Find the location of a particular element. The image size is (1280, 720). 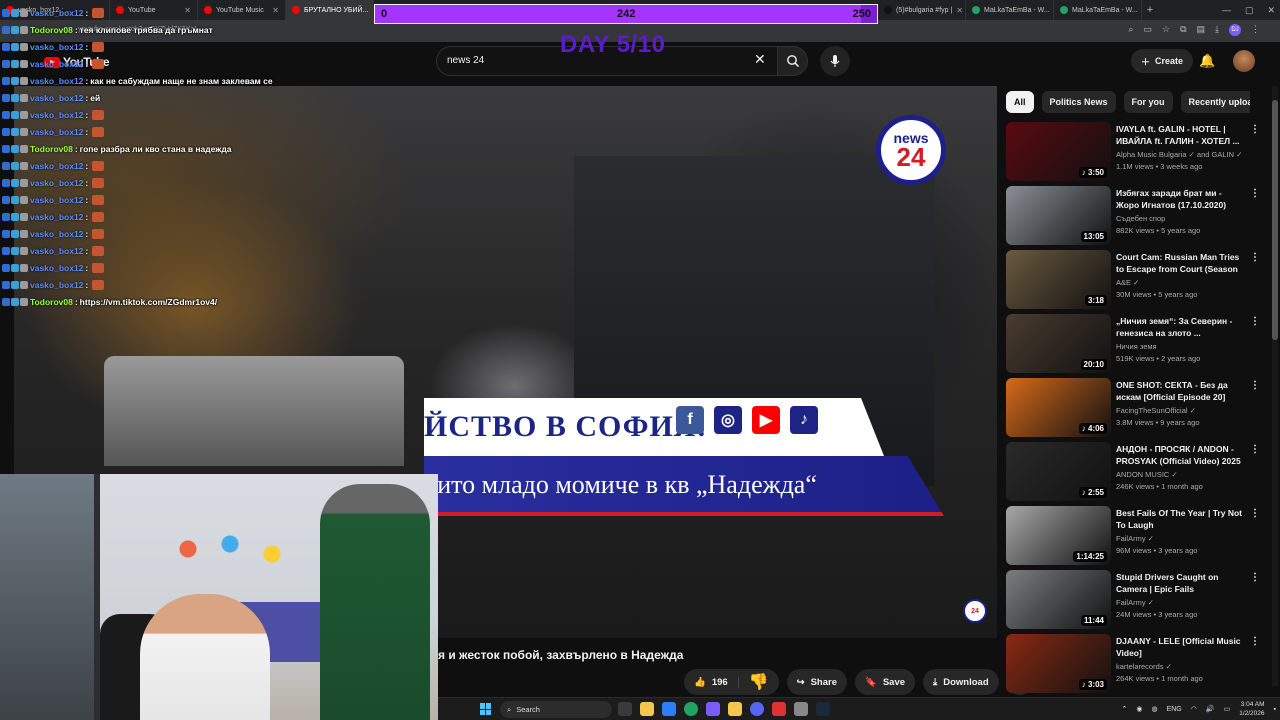

bookmark-star-icon: ☆ is located at coordinates (1166, 30).